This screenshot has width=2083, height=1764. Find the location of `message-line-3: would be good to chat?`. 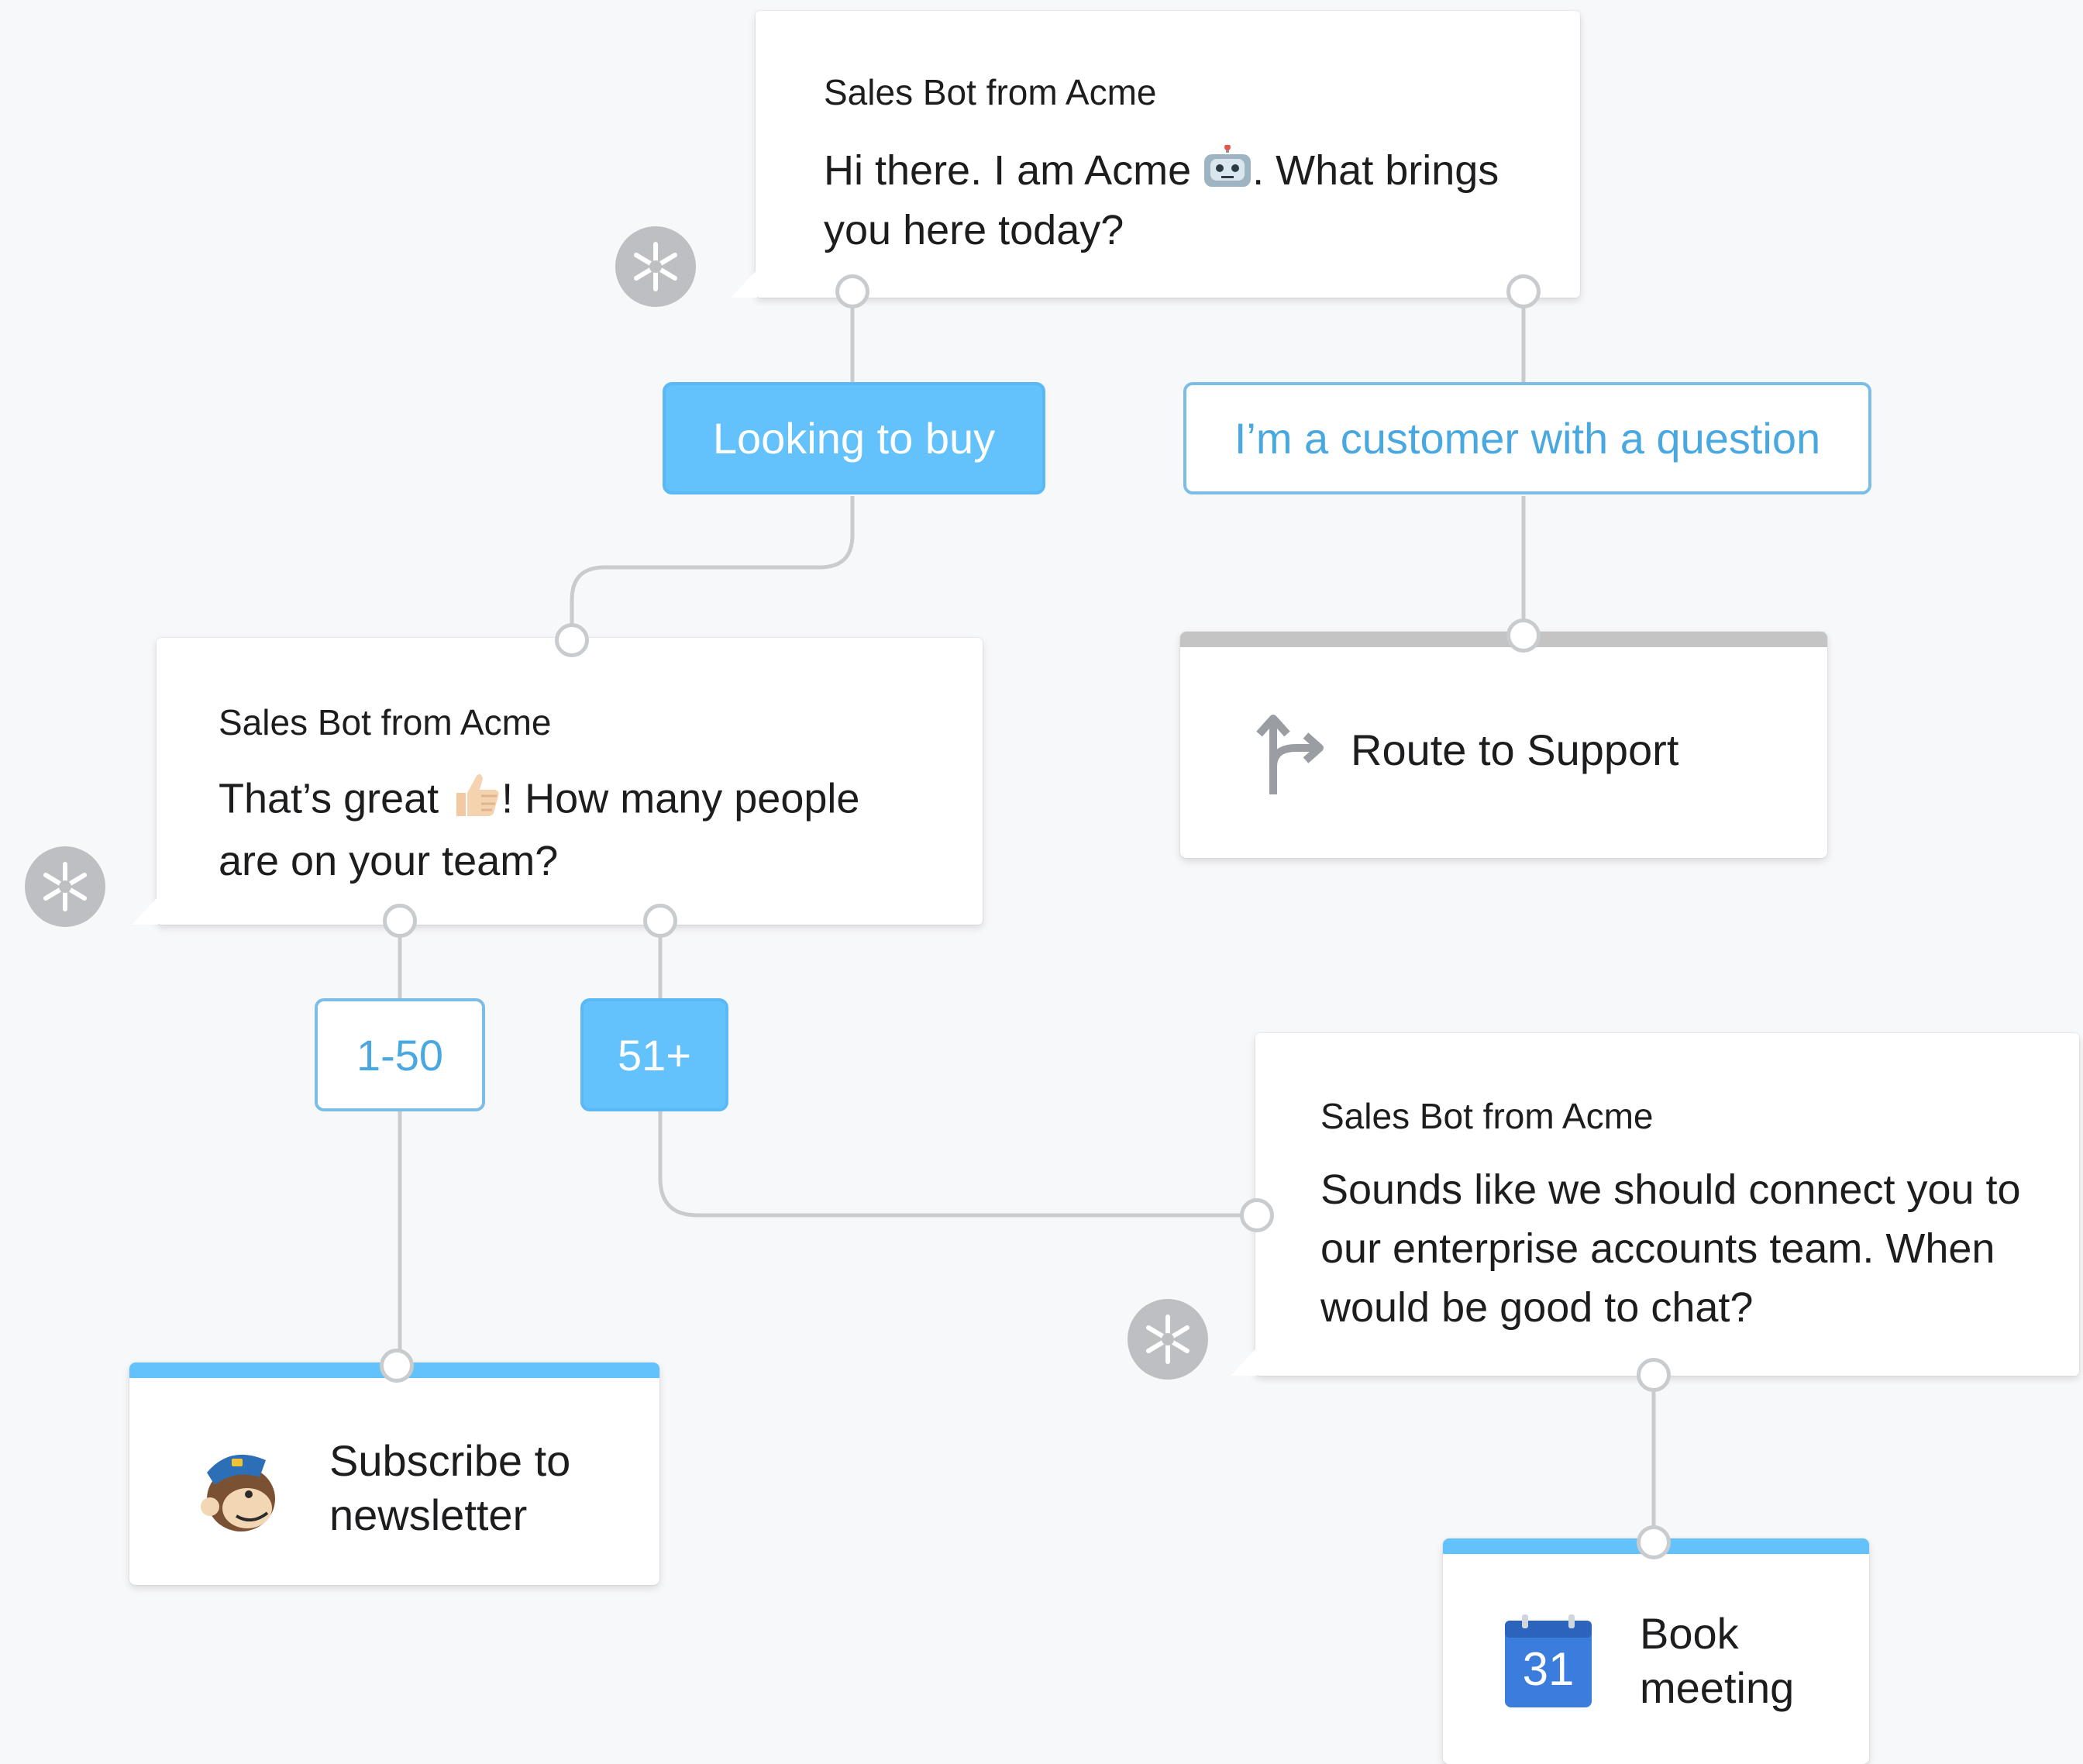

message-line-3: would be good to chat? is located at coordinates (1537, 1307).